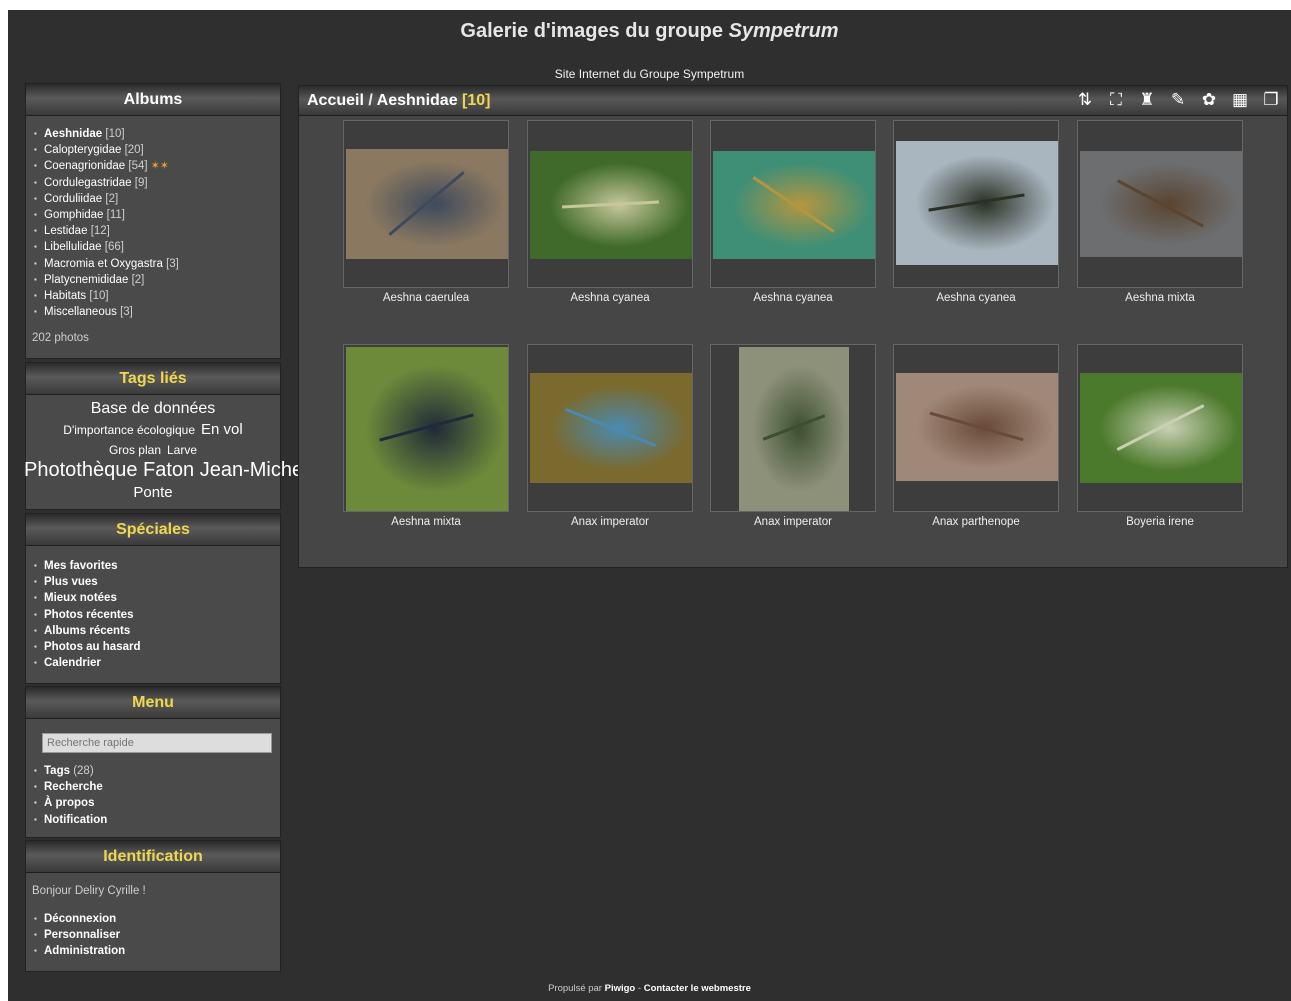 The image size is (1291, 1001). What do you see at coordinates (153, 631) in the screenshot?
I see `special-recent-albums: Albums récents` at bounding box center [153, 631].